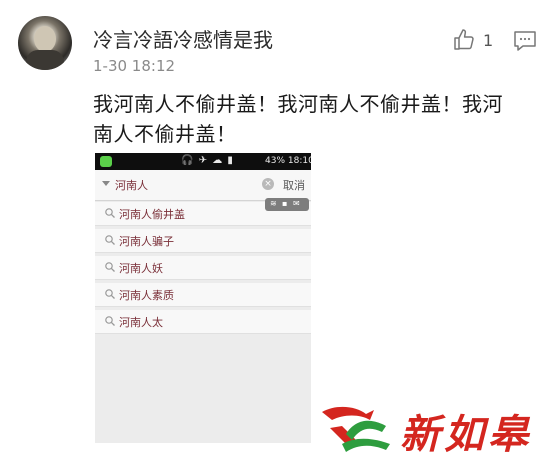 This screenshot has height=463, width=550. Describe the element at coordinates (152, 214) in the screenshot. I see `suggestion-text: 河南人偷井盖` at that location.